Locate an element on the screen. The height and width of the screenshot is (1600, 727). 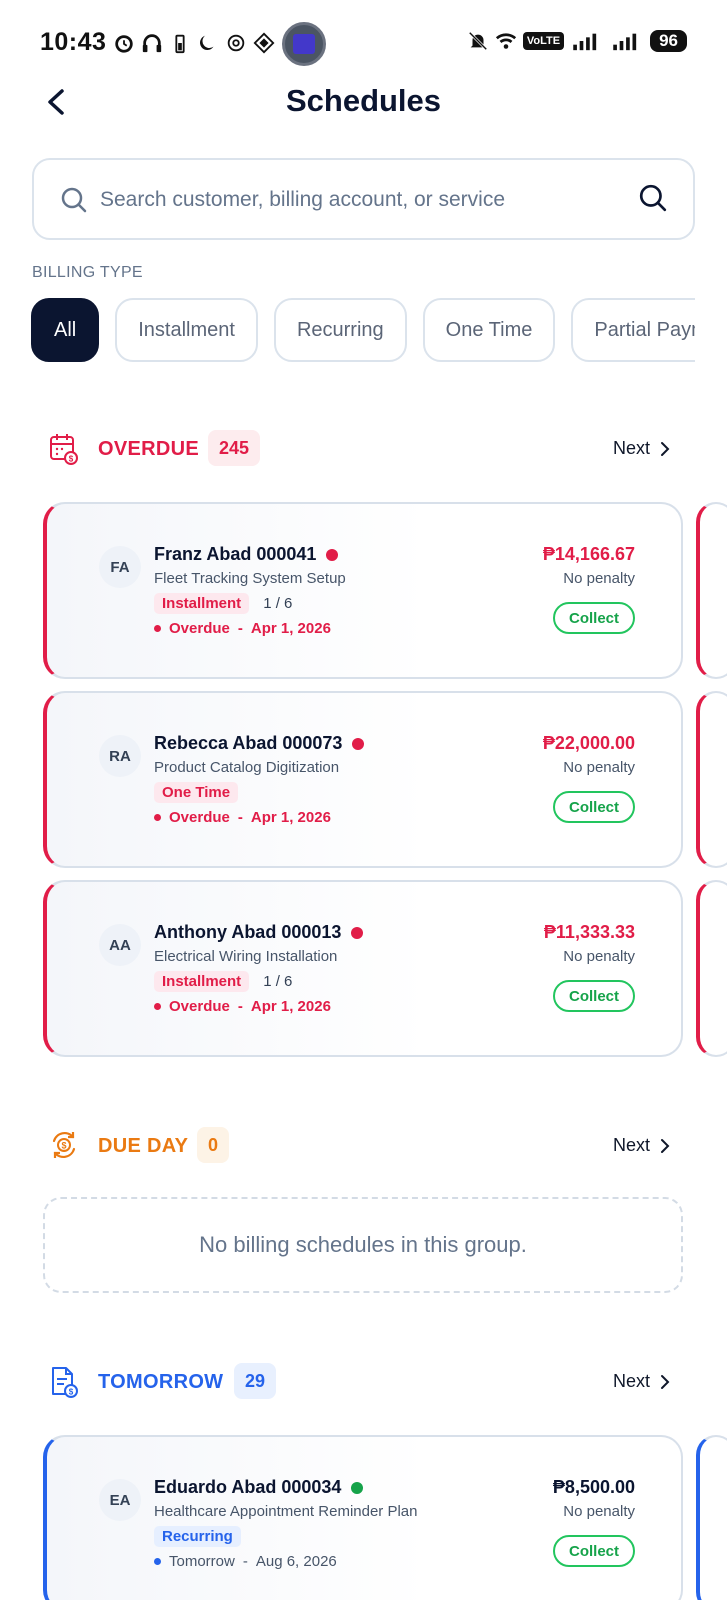
customer-name: Eduardo Abad 000034 is located at coordinates (259, 1487).